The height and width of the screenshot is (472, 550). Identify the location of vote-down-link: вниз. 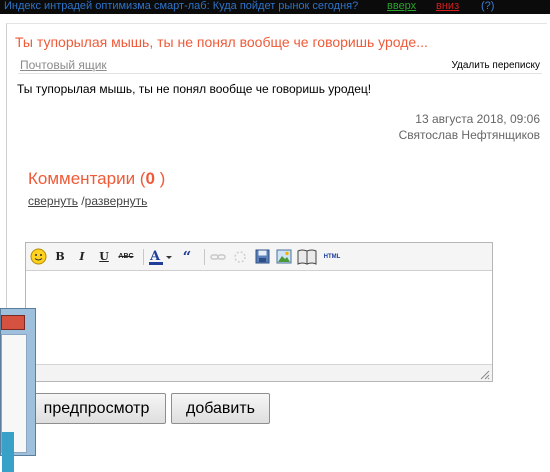
(447, 6).